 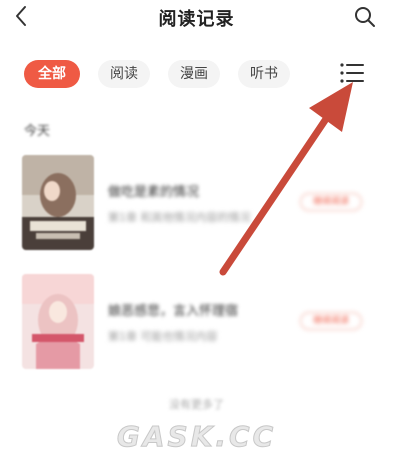 What do you see at coordinates (163, 336) in the screenshot?
I see `book-progress: 第1章 可能也情况内容` at bounding box center [163, 336].